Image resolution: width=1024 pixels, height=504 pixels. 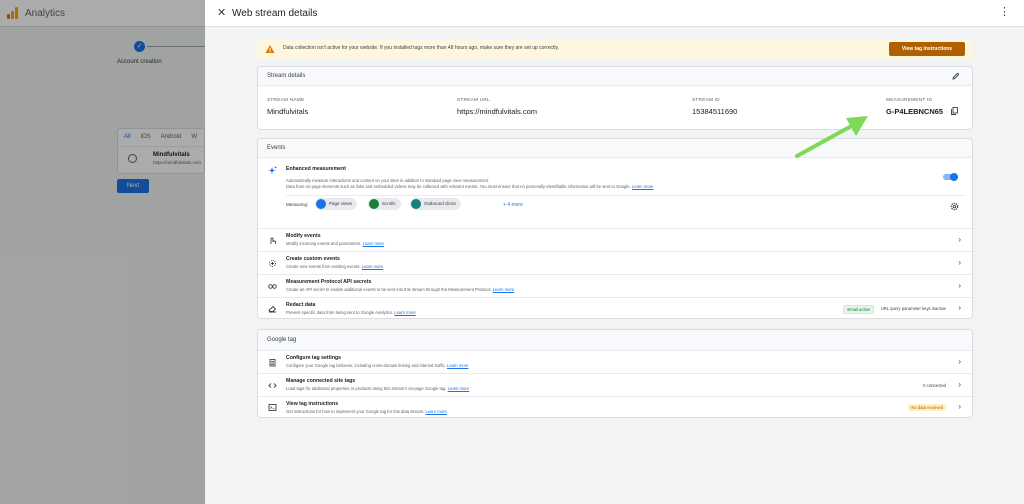 What do you see at coordinates (706, 100) in the screenshot?
I see `field-label: STREAM ID` at bounding box center [706, 100].